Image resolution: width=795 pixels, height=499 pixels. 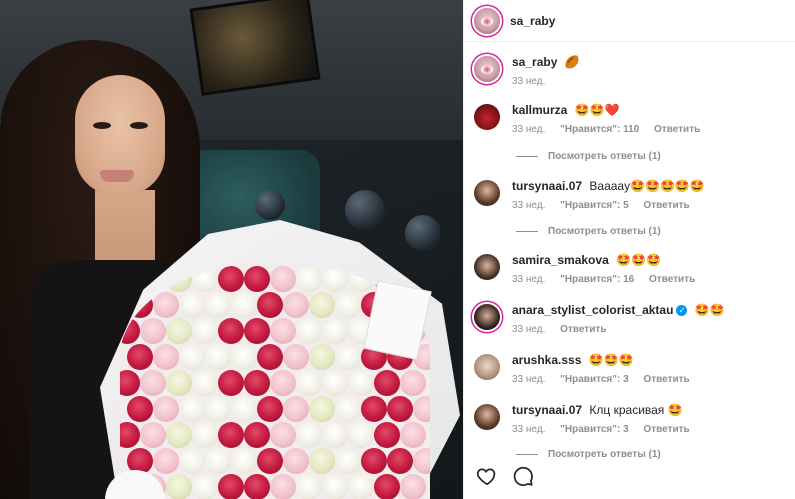 I want to click on caption-avatar, so click(x=487, y=69).